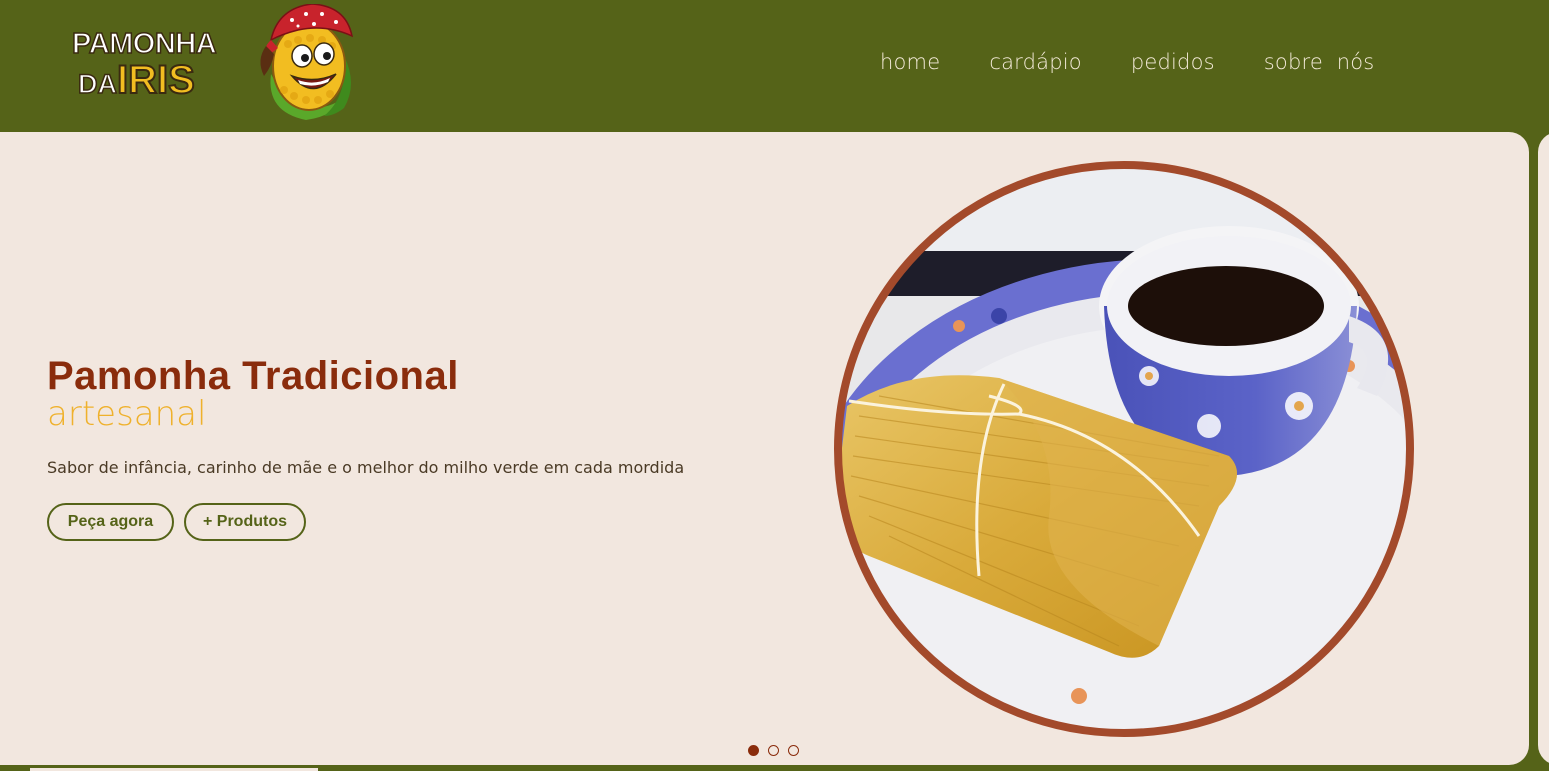 Image resolution: width=1549 pixels, height=771 pixels. What do you see at coordinates (110, 522) in the screenshot?
I see `order-now-button: Peça agora` at bounding box center [110, 522].